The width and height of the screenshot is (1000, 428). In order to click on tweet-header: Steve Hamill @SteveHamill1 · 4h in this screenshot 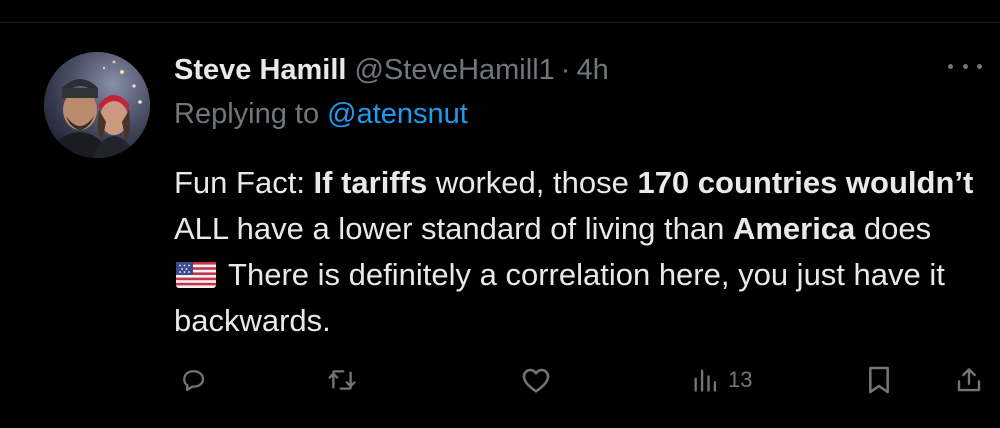, I will do `click(391, 70)`.